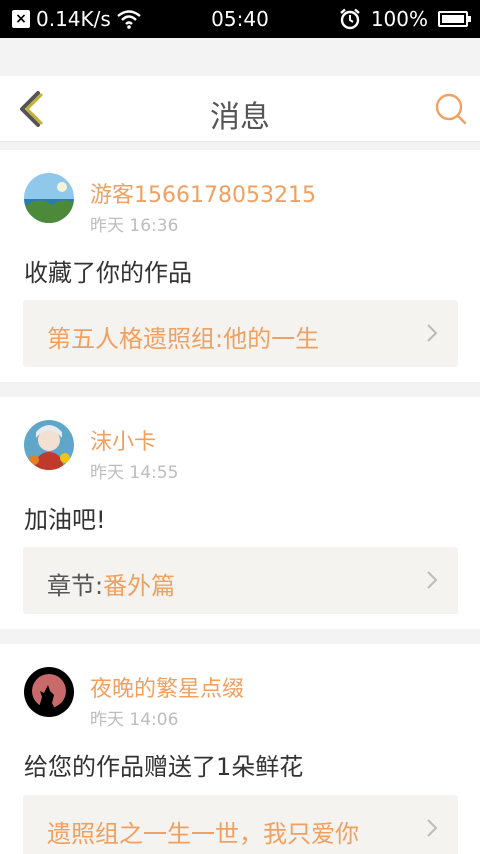 The image size is (480, 854). I want to click on message-text: 收藏了你的作品, so click(108, 273).